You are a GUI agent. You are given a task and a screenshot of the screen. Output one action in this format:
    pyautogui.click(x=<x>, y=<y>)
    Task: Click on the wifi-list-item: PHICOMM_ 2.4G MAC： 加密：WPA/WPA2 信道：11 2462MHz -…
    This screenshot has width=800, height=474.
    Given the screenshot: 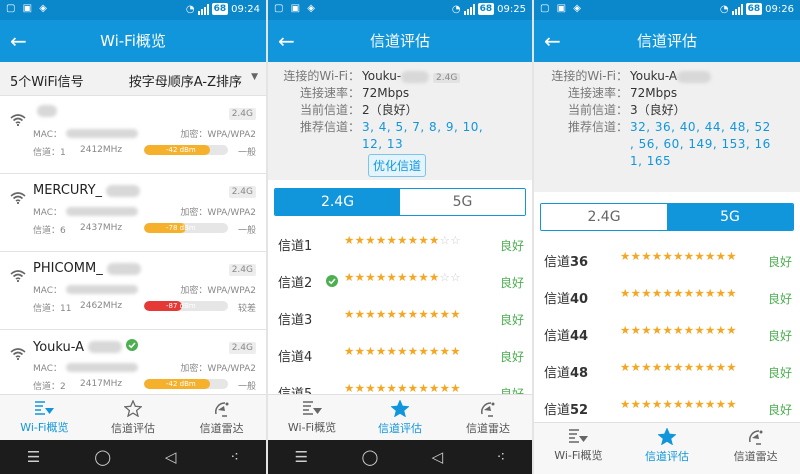 What is the action you would take?
    pyautogui.click(x=133, y=291)
    